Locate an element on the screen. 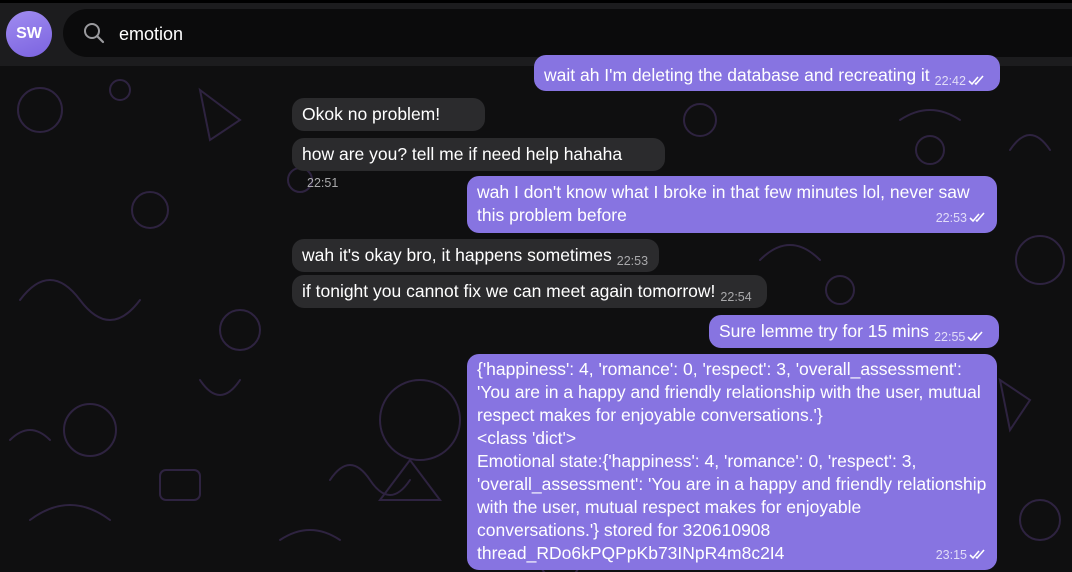 This screenshot has width=1072, height=572. message-timestamp: 22:42 is located at coordinates (960, 81).